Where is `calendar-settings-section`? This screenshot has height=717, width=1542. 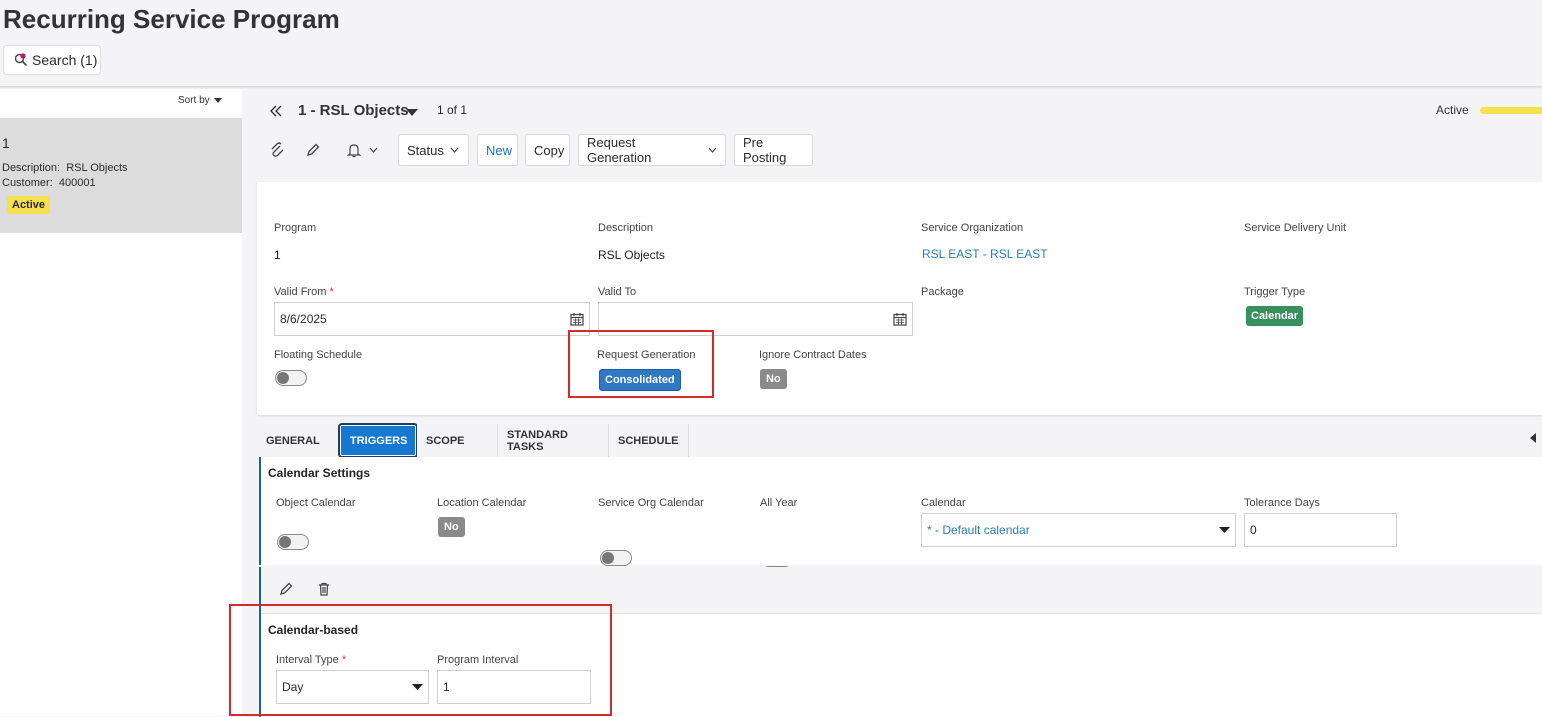 calendar-settings-section is located at coordinates (900, 511).